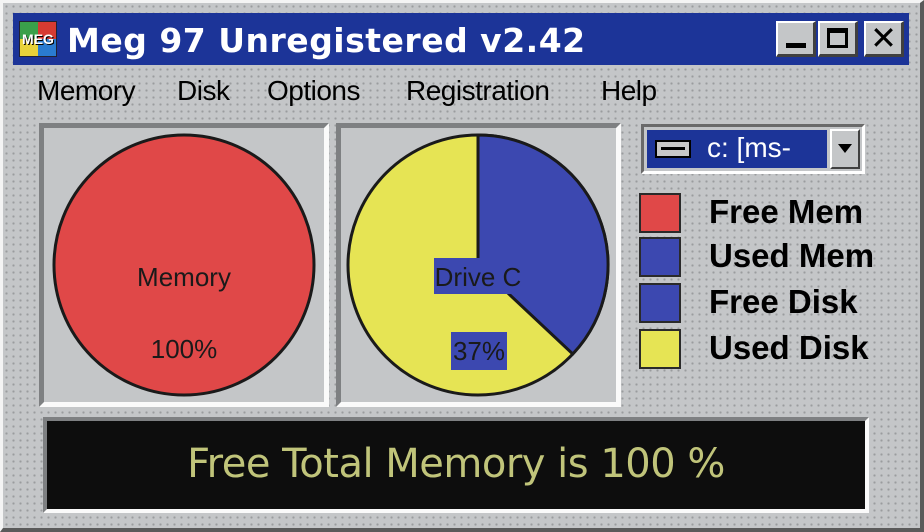  Describe the element at coordinates (660, 349) in the screenshot. I see `legend-swatch-used-disk` at that location.